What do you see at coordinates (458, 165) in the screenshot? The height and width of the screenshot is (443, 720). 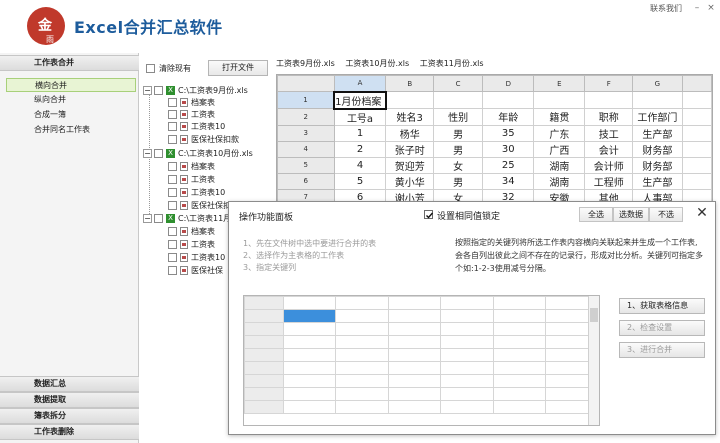 I see `sheet-cell: 女` at bounding box center [458, 165].